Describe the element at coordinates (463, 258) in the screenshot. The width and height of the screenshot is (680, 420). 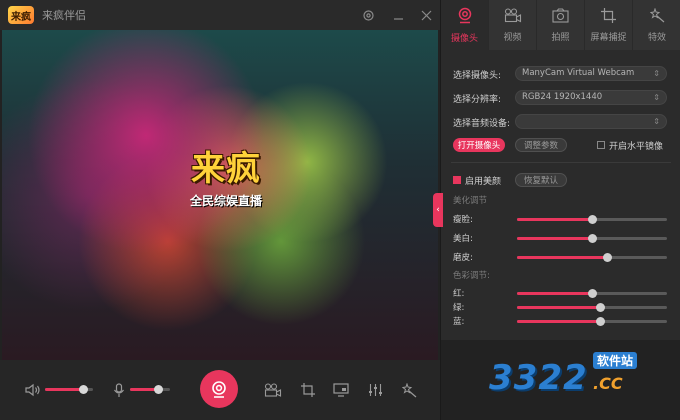
I see `slider-label: 磨皮:` at that location.